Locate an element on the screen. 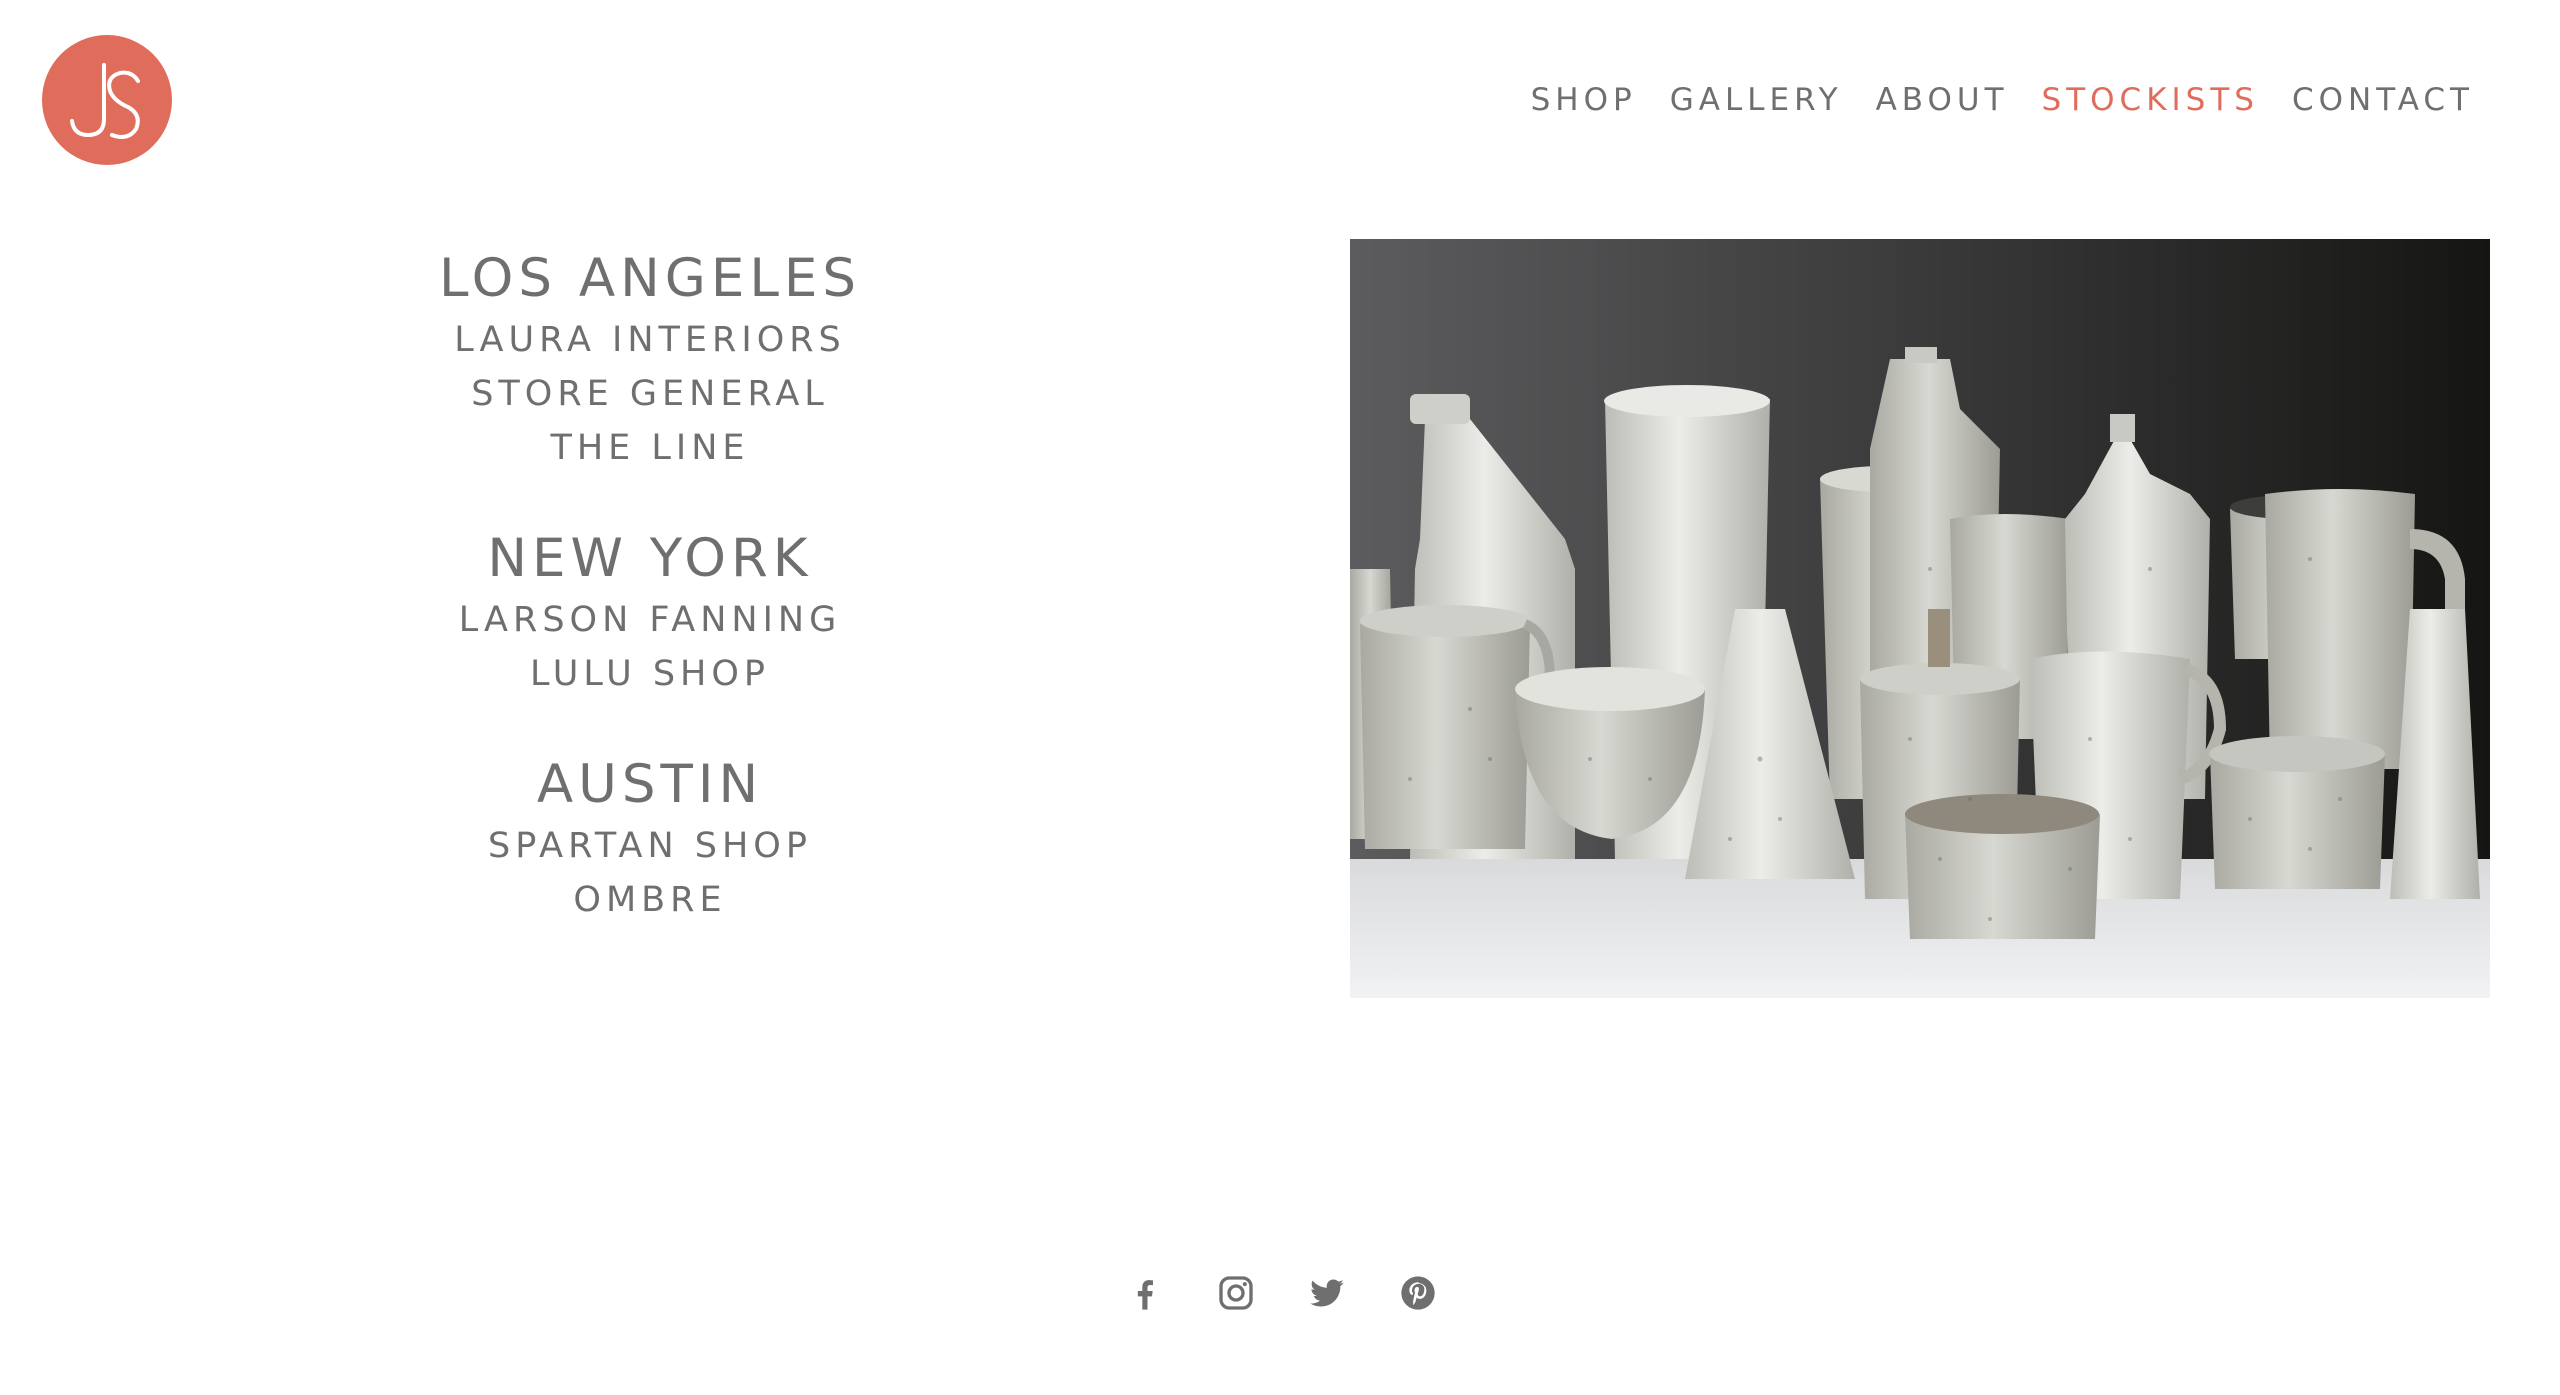 This screenshot has height=1395, width=2560. social-links is located at coordinates (1302, 1293).